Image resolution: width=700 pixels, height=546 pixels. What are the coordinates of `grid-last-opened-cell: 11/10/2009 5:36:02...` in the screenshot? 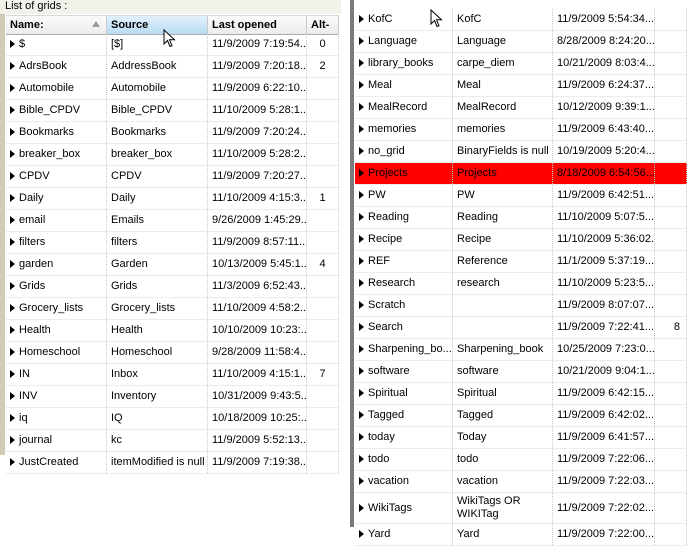 It's located at (604, 239).